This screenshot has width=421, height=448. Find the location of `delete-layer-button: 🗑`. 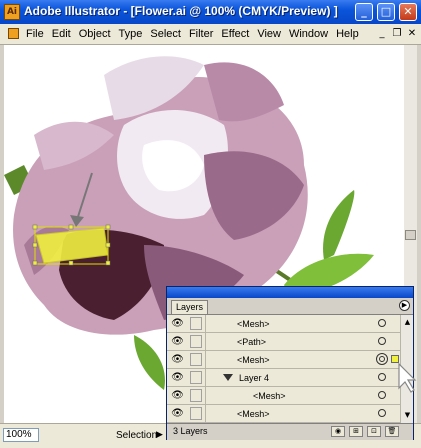

delete-layer-button: 🗑 is located at coordinates (392, 431).